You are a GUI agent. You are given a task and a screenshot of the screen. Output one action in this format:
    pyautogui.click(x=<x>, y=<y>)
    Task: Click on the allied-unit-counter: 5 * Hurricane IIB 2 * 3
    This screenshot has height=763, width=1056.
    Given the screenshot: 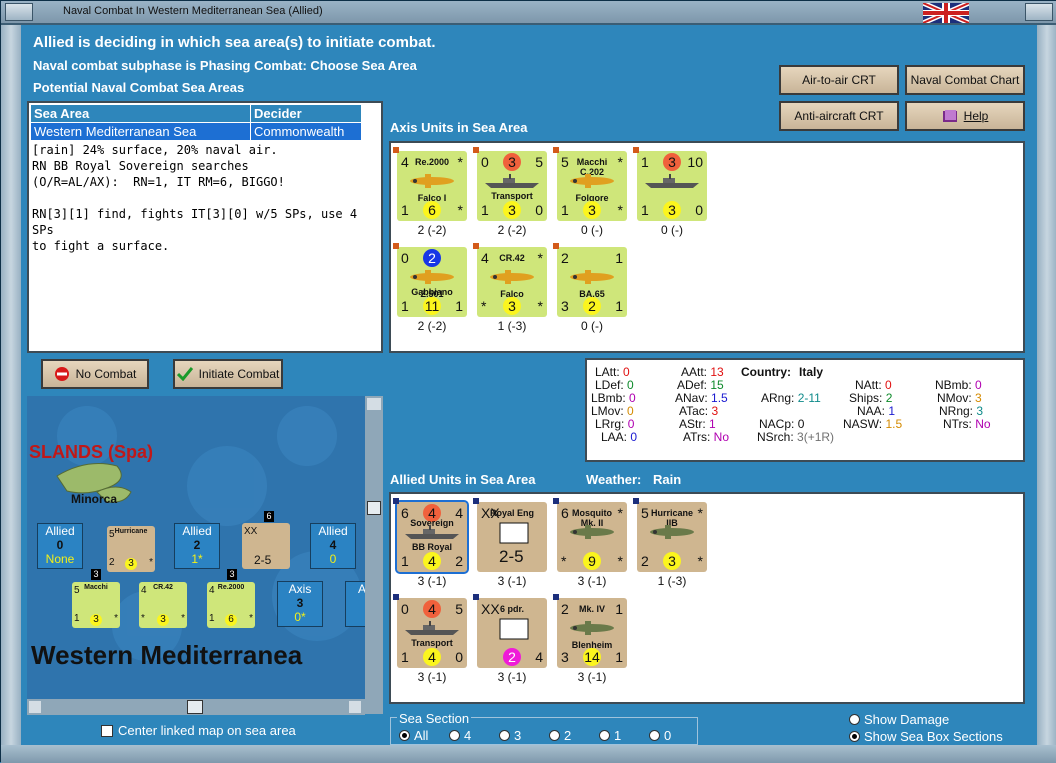 What is the action you would take?
    pyautogui.click(x=670, y=535)
    